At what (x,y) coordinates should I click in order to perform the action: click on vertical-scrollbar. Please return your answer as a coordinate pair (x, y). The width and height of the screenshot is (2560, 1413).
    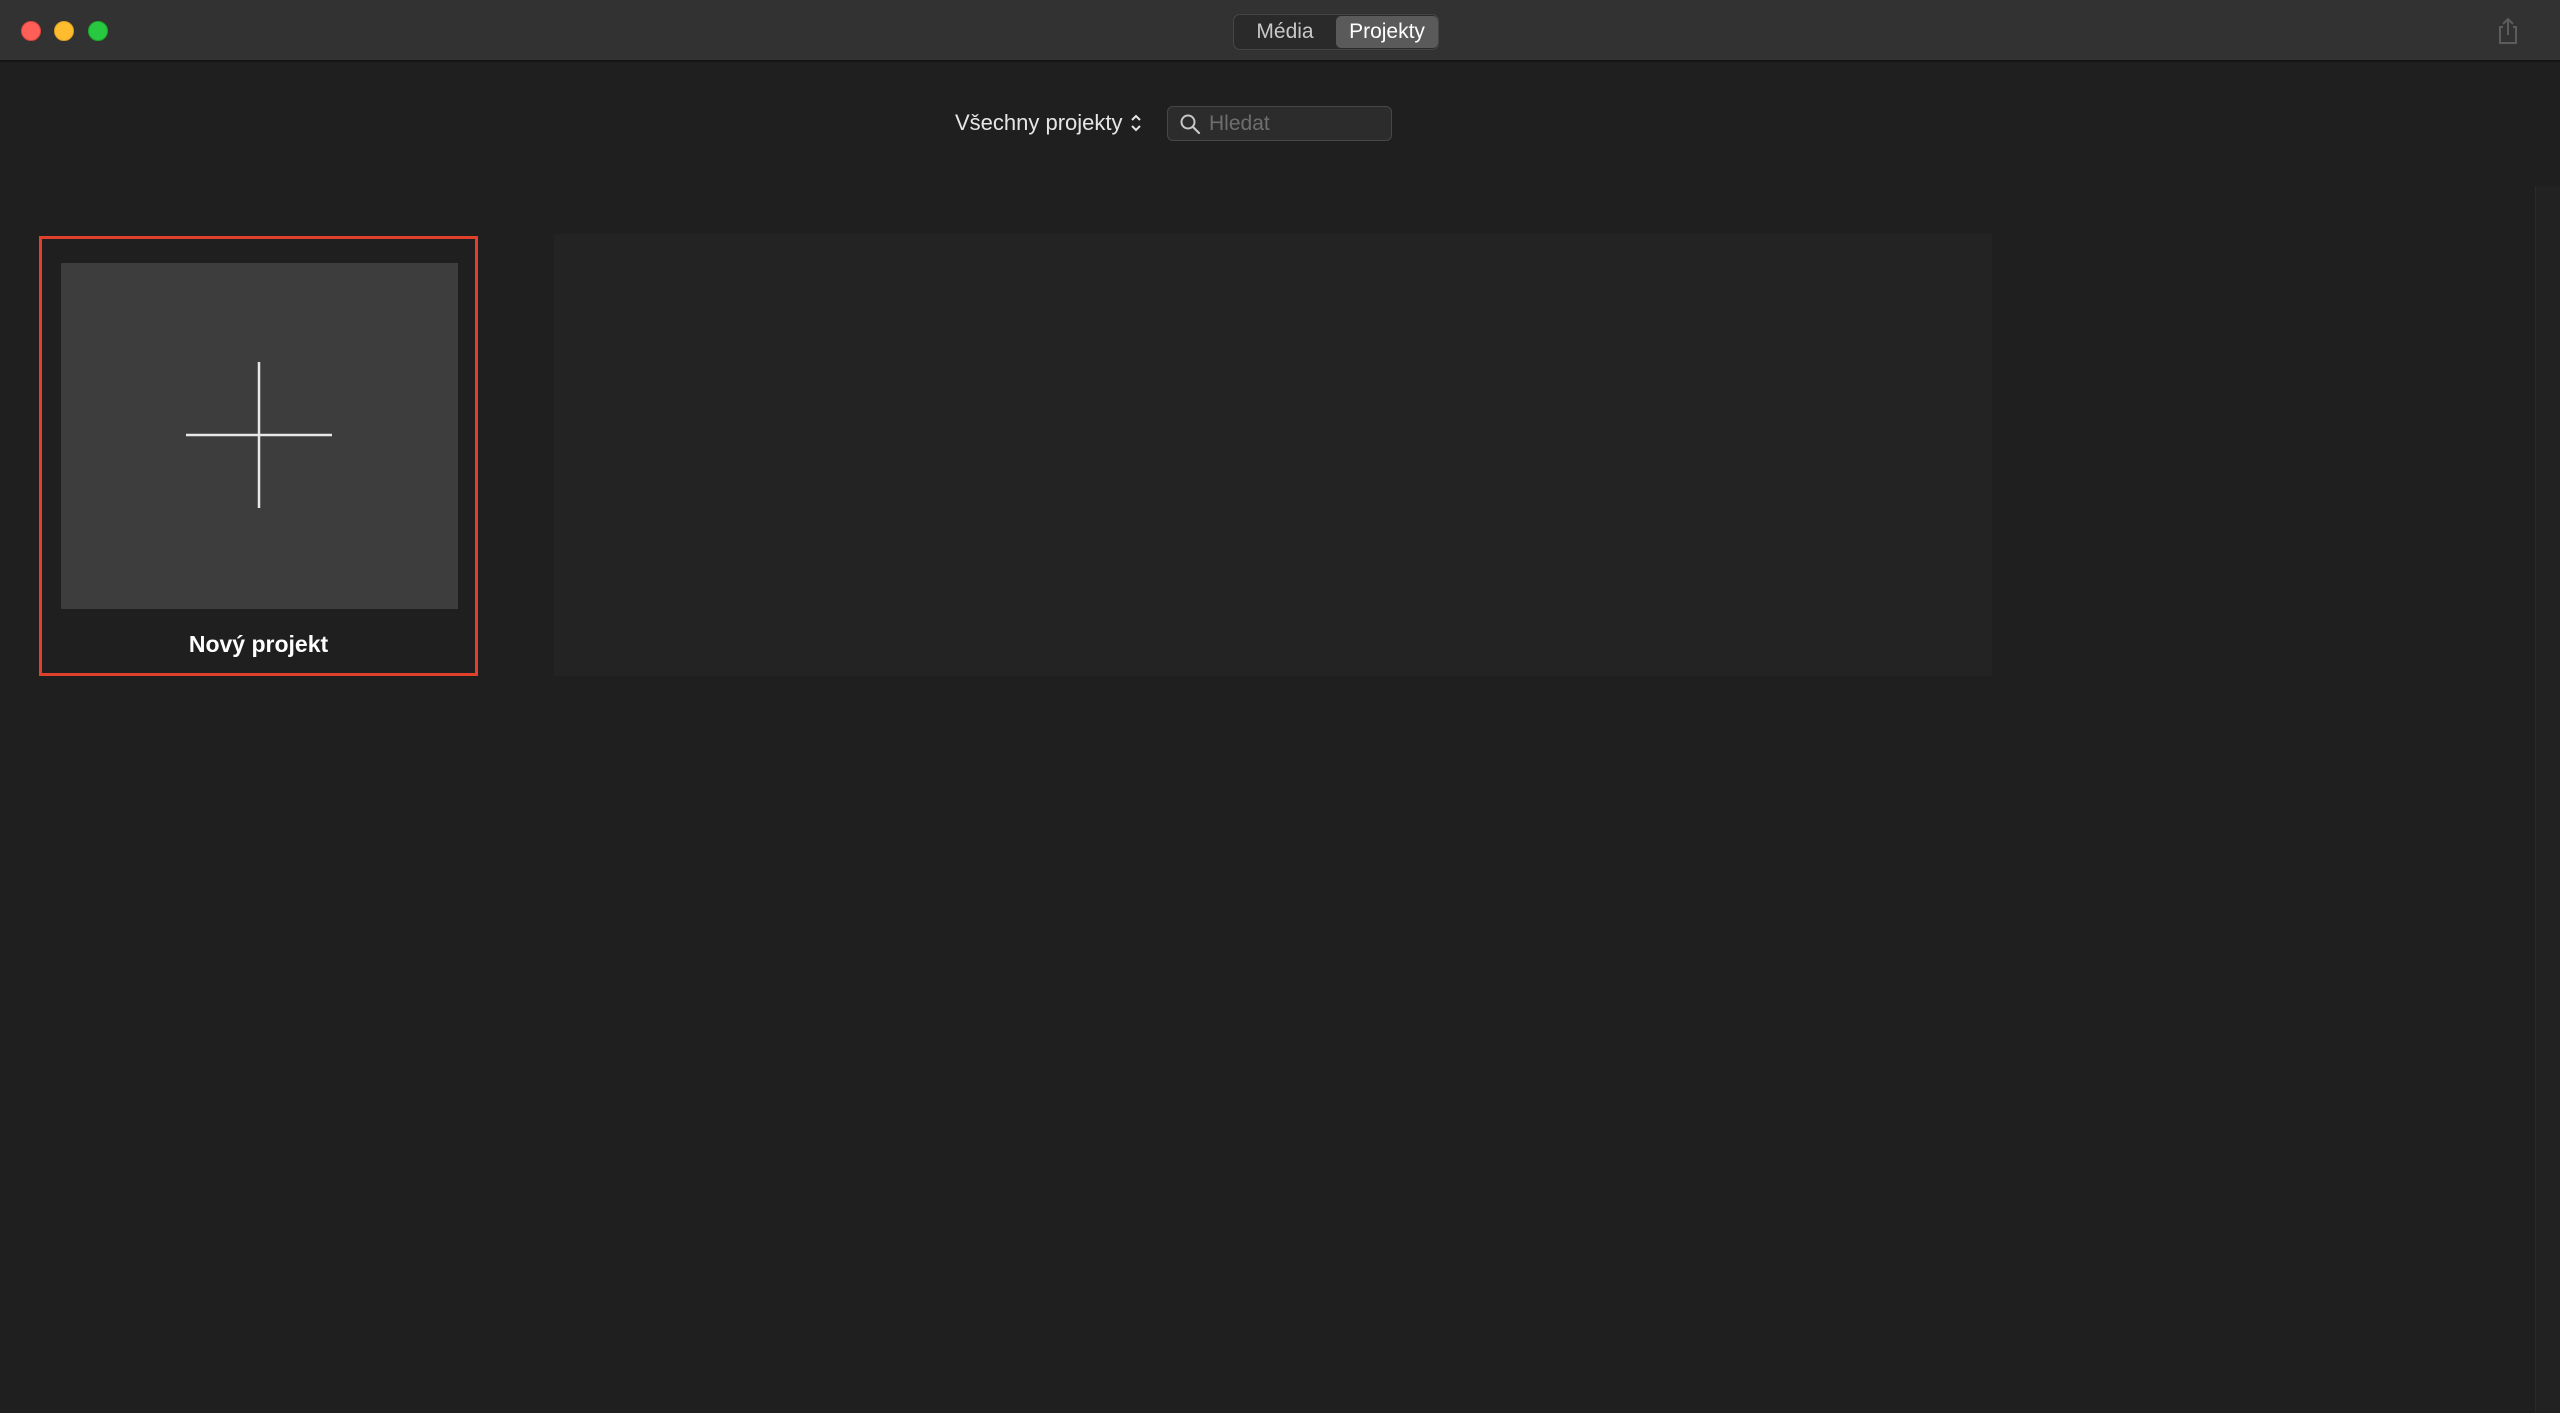
    Looking at the image, I should click on (2547, 799).